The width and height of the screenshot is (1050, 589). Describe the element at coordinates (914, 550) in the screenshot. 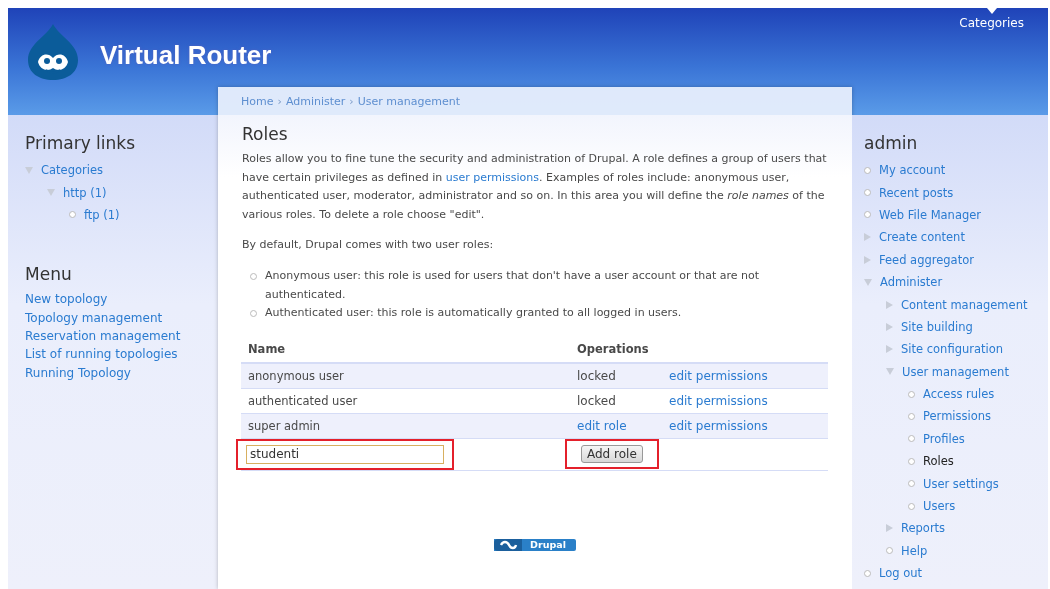

I see `menu-link: Help` at that location.